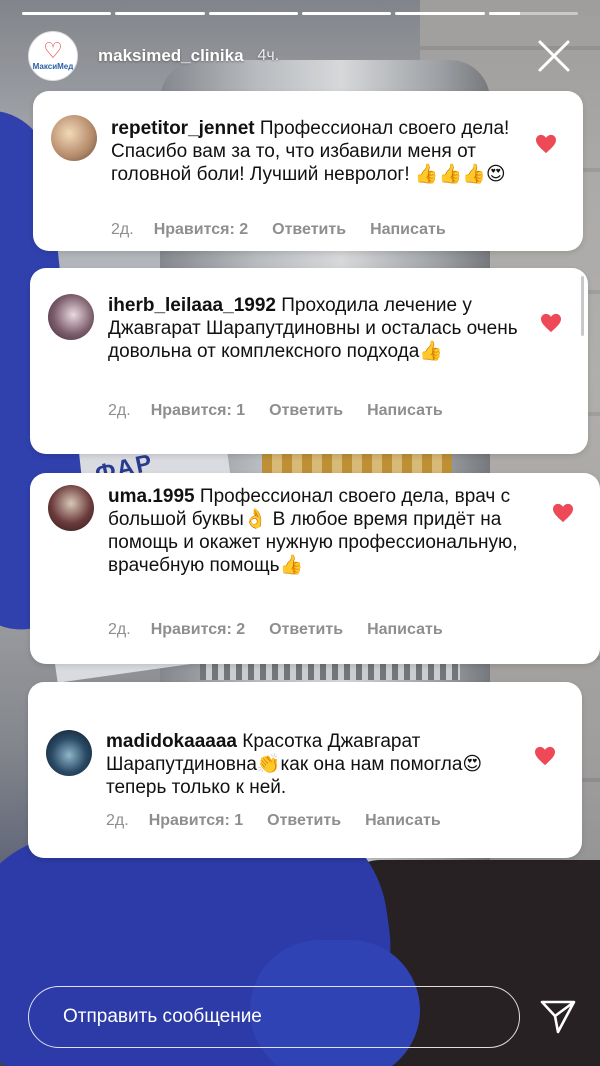  I want to click on comment-username: repetitor_jennet, so click(183, 128).